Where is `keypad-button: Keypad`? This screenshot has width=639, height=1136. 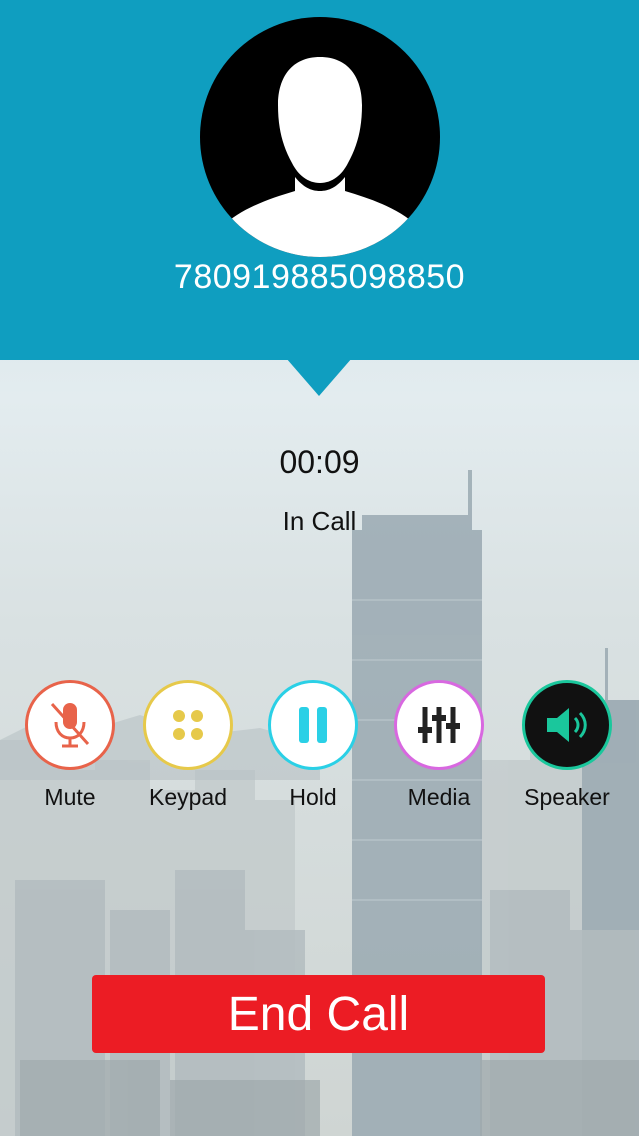 keypad-button: Keypad is located at coordinates (188, 745).